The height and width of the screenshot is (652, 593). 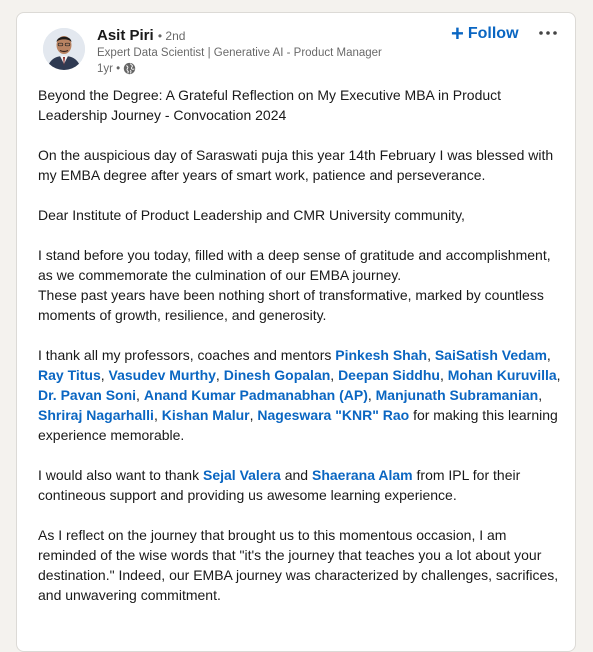 I want to click on more-options-button, so click(x=548, y=33).